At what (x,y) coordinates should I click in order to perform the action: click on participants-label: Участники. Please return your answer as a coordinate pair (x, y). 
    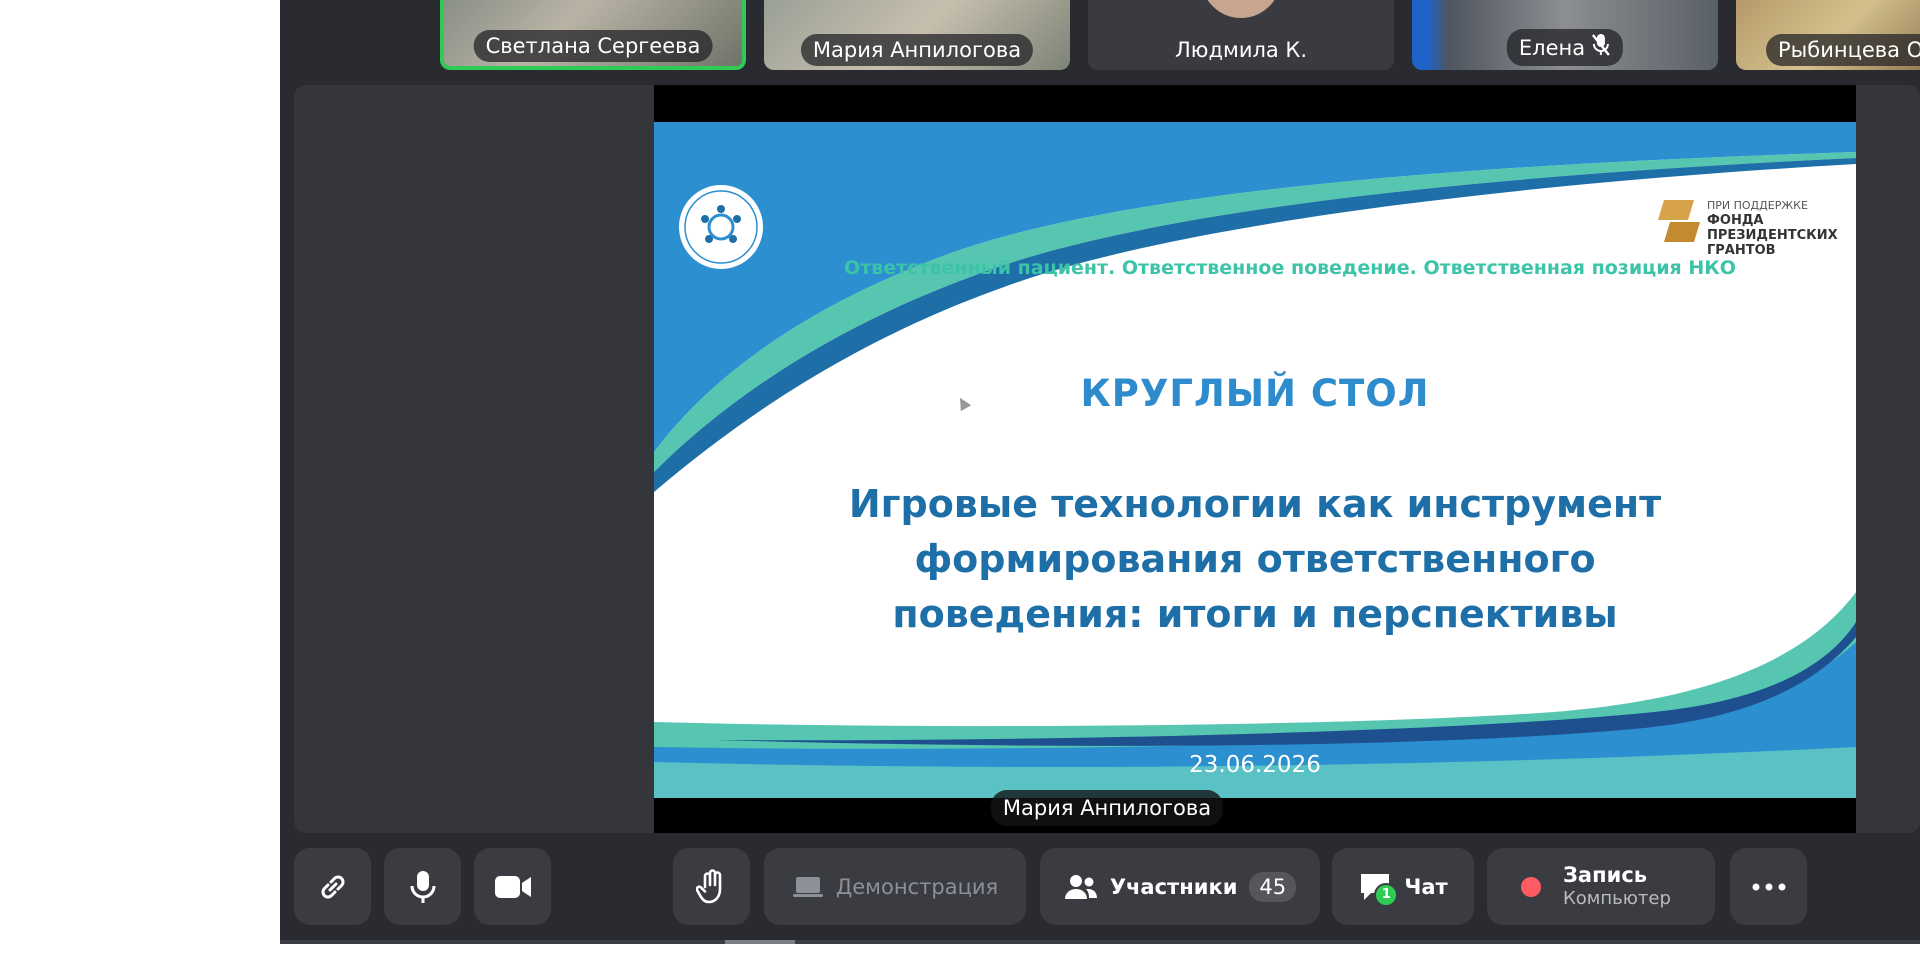
    Looking at the image, I should click on (1173, 886).